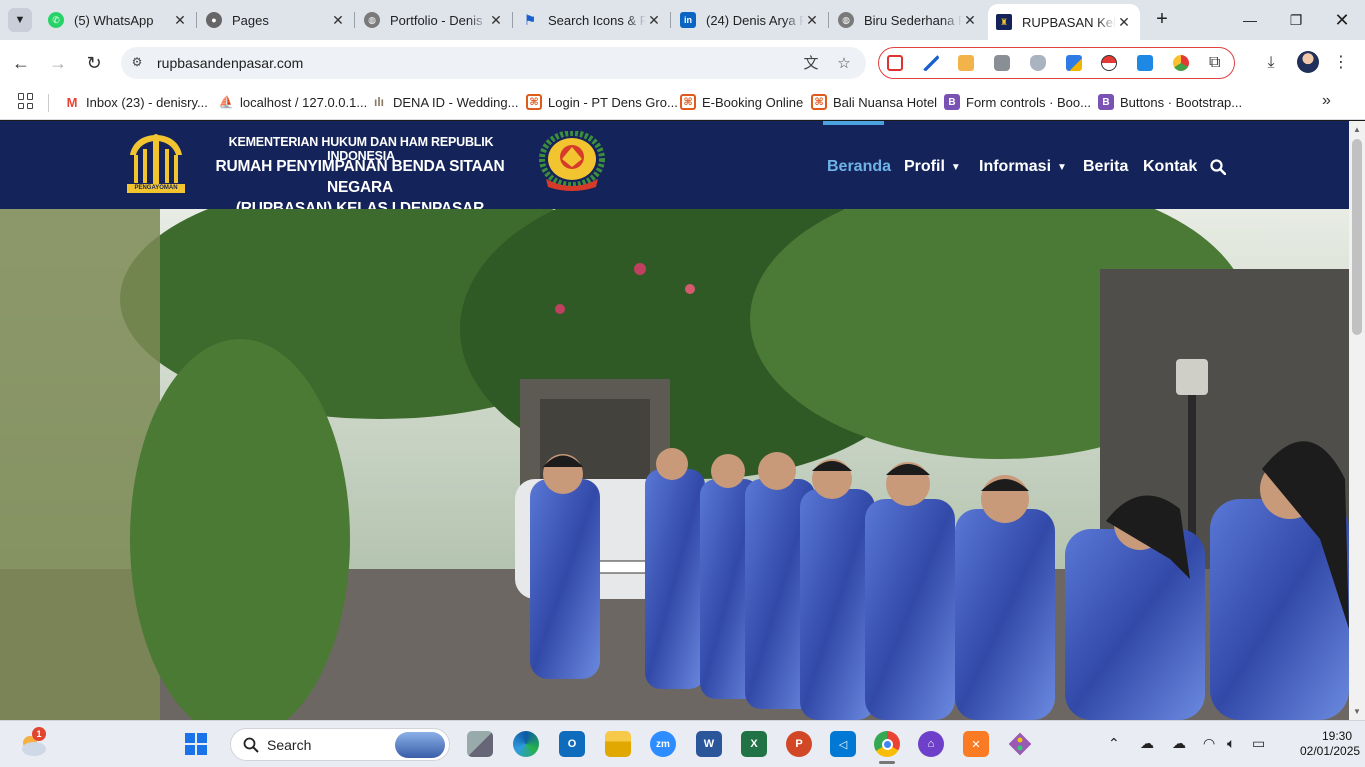  What do you see at coordinates (709, 744) in the screenshot?
I see `word-icon: W` at bounding box center [709, 744].